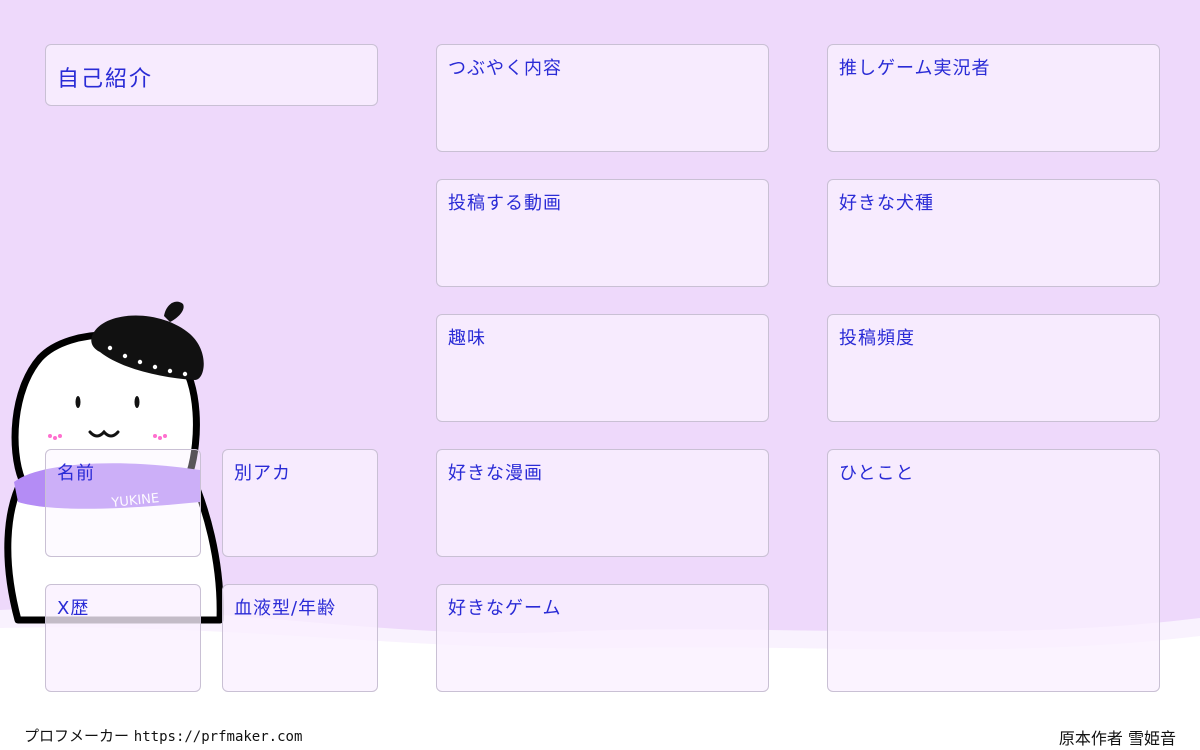 The height and width of the screenshot is (750, 1200). What do you see at coordinates (993, 570) in the screenshot?
I see `field-comment: ひとこと` at bounding box center [993, 570].